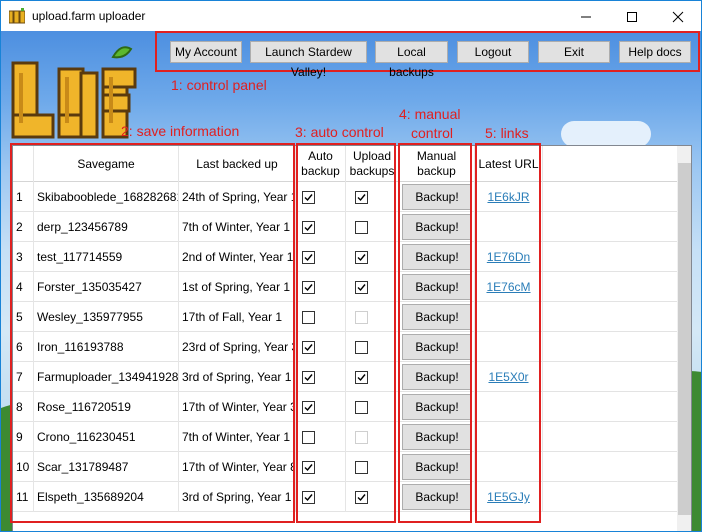 The image size is (702, 532). Describe the element at coordinates (339, 132) in the screenshot. I see `annotation-auto-control: 3: auto control` at that location.